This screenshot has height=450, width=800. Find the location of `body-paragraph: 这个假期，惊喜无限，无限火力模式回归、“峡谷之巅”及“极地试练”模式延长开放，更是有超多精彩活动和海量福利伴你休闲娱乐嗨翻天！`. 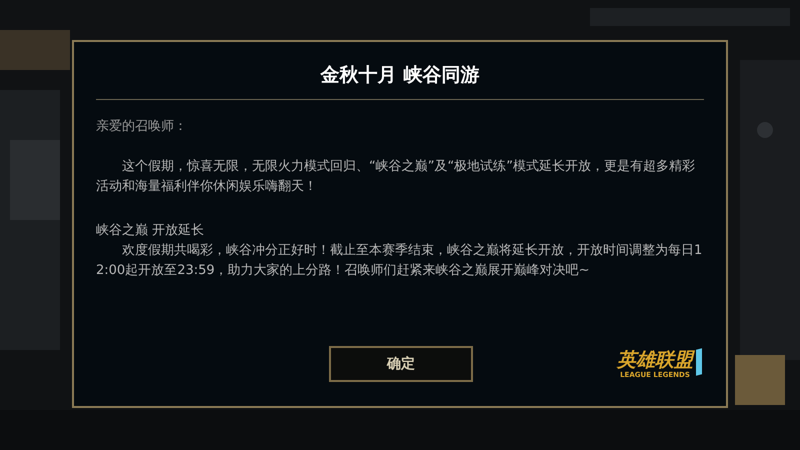

body-paragraph: 这个假期，惊喜无限，无限火力模式回归、“峡谷之巅”及“极地试练”模式延长开放，更是有超多精彩活动和海量福利伴你休闲娱乐嗨翻天！ is located at coordinates (396, 177).